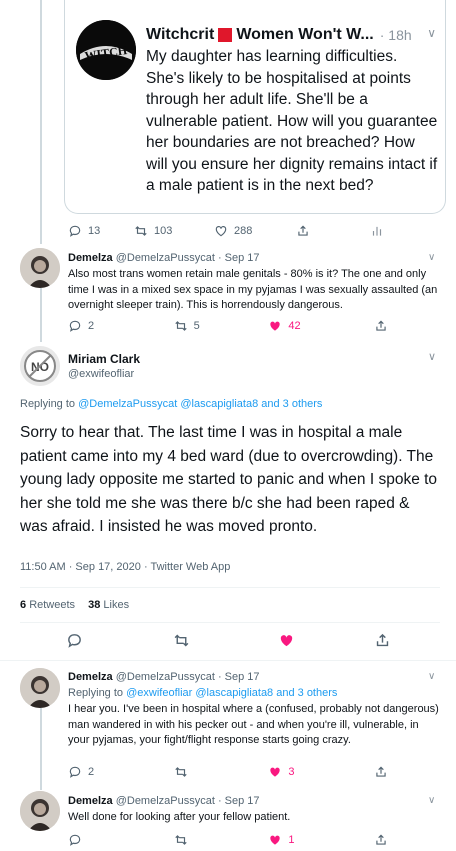 The width and height of the screenshot is (456, 851). Describe the element at coordinates (326, 640) in the screenshot. I see `like-button` at that location.